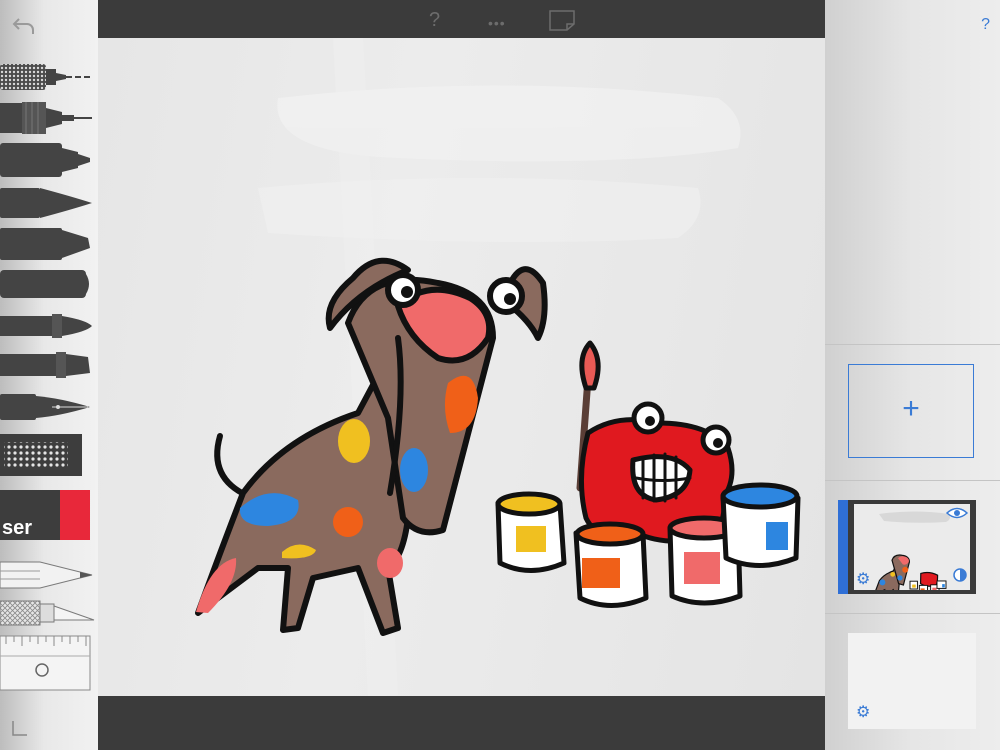 The width and height of the screenshot is (1000, 750). Describe the element at coordinates (48, 77) in the screenshot. I see `technical-pen-icon` at that location.